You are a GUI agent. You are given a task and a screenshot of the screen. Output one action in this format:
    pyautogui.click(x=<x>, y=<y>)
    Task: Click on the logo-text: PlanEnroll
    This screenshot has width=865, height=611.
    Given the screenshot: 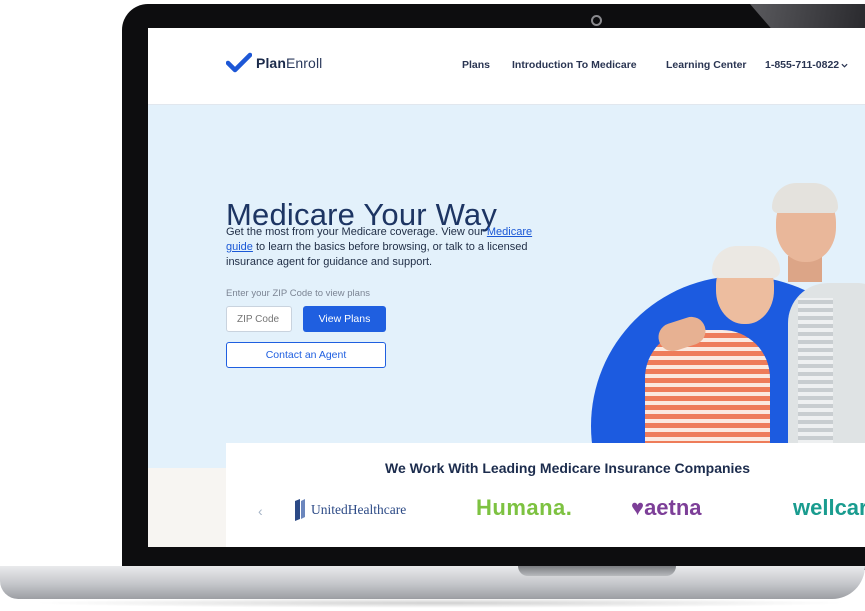 What is the action you would take?
    pyautogui.click(x=289, y=63)
    